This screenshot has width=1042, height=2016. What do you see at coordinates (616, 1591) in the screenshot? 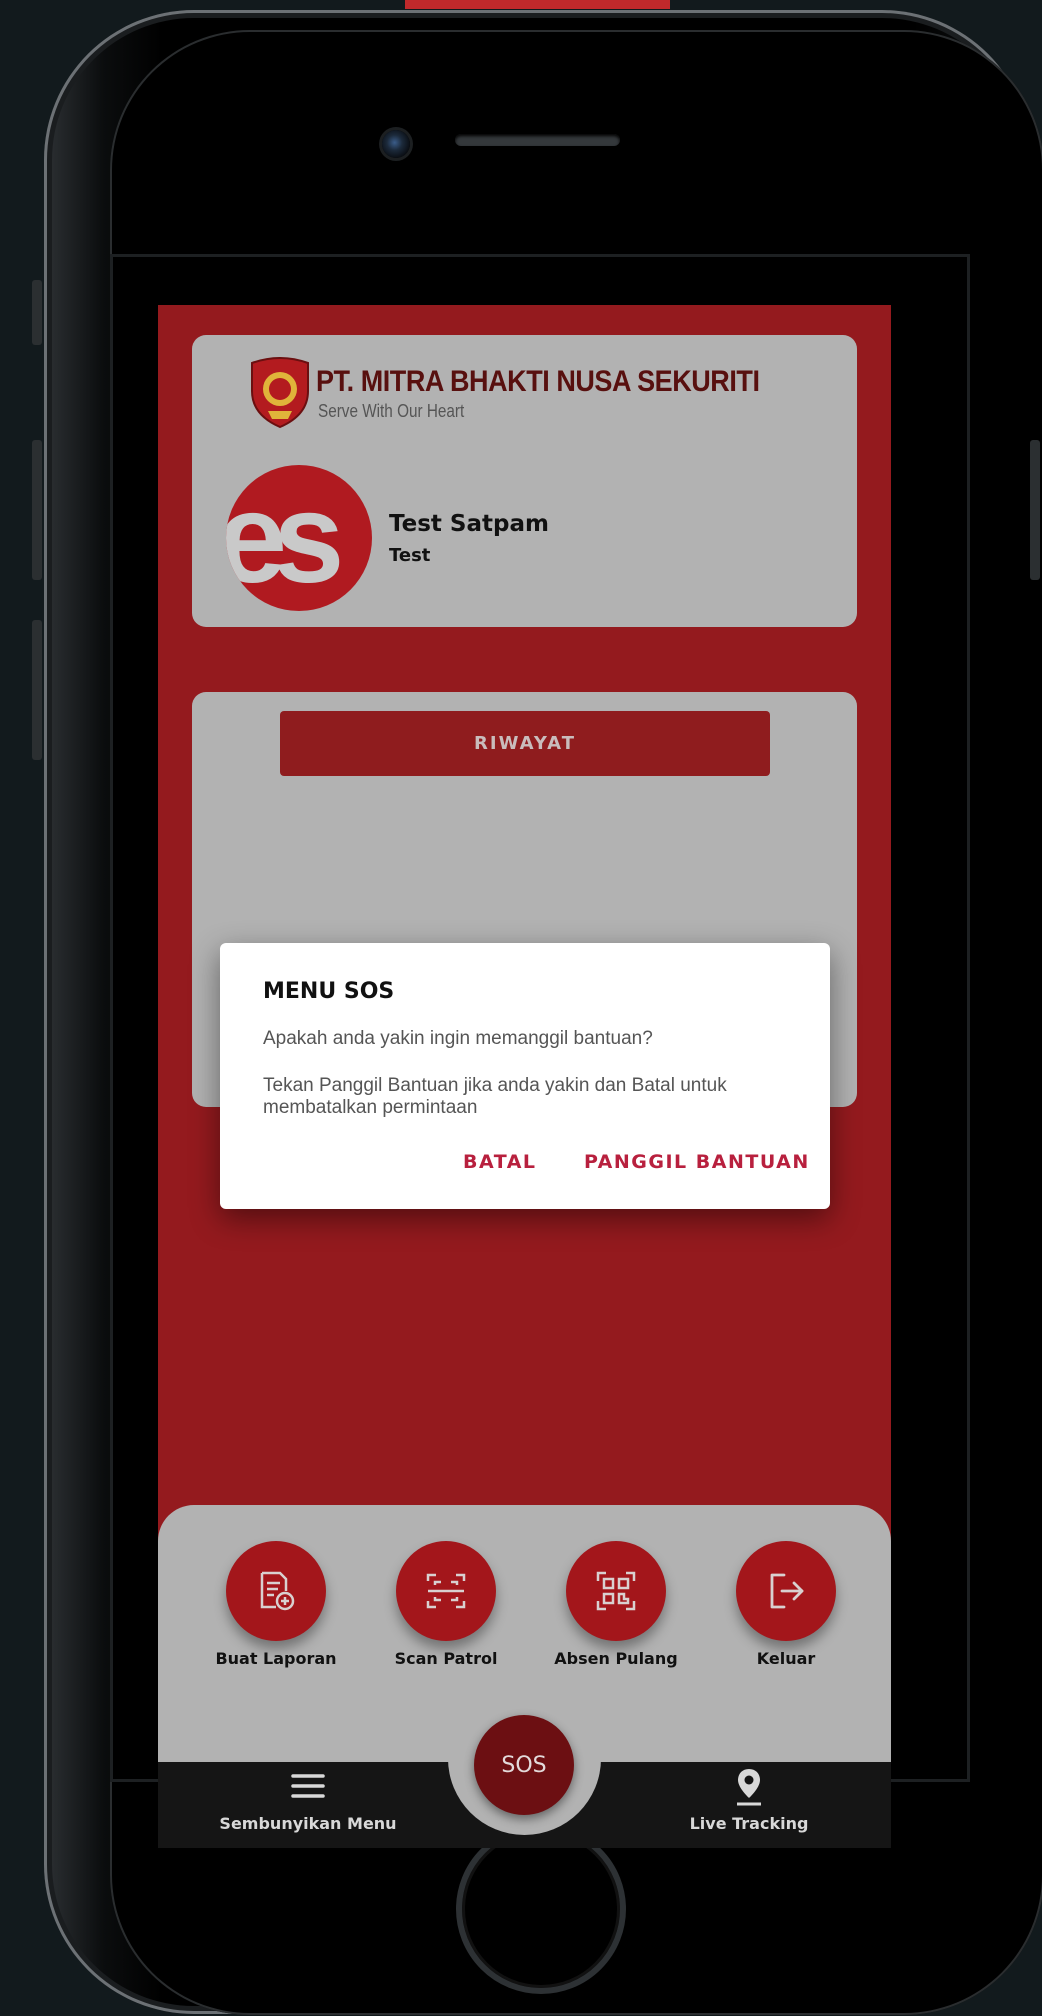
I see `qr-code-icon` at bounding box center [616, 1591].